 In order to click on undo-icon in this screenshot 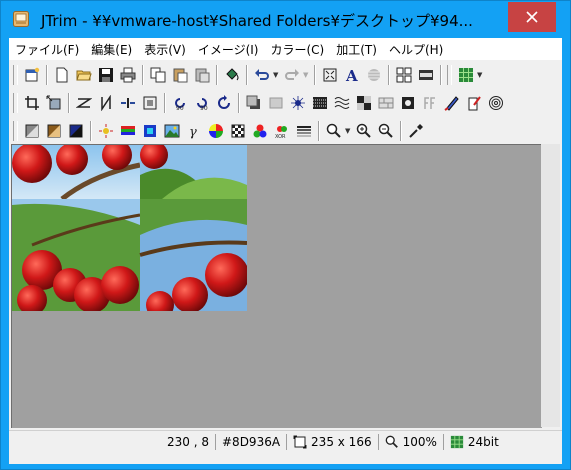, I will do `click(262, 74)`.